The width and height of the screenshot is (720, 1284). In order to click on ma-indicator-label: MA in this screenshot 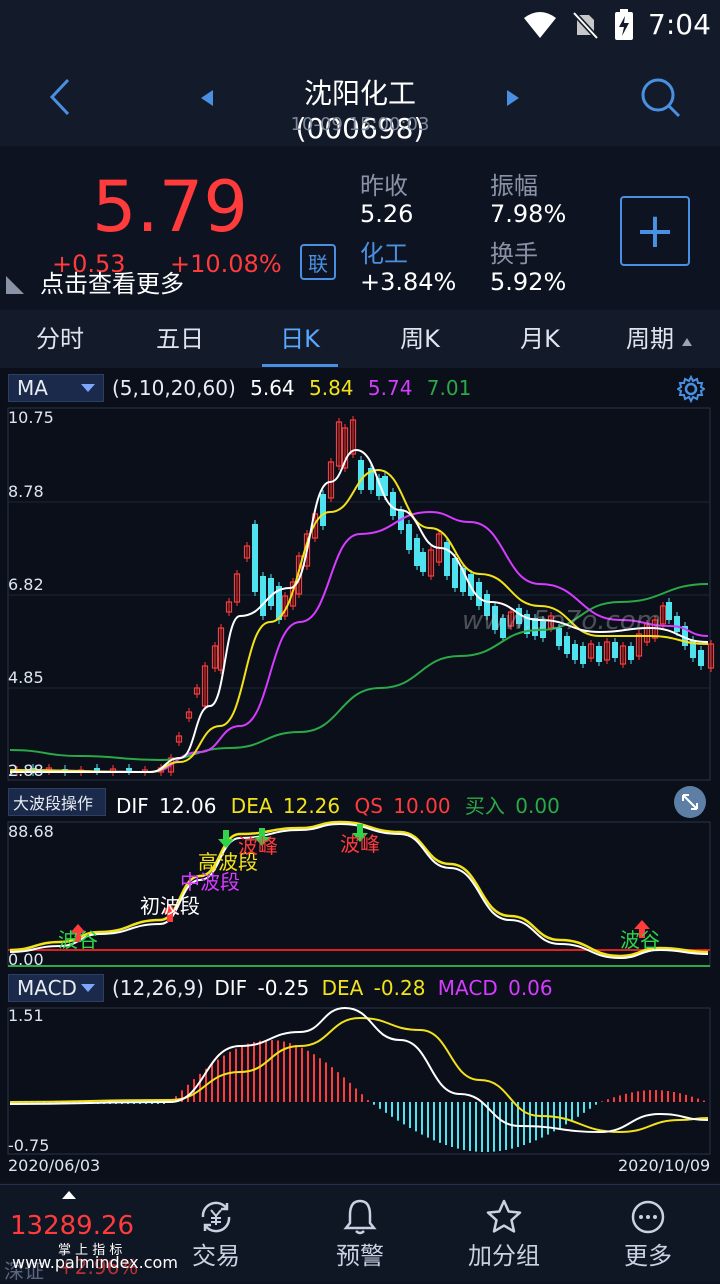, I will do `click(32, 388)`.